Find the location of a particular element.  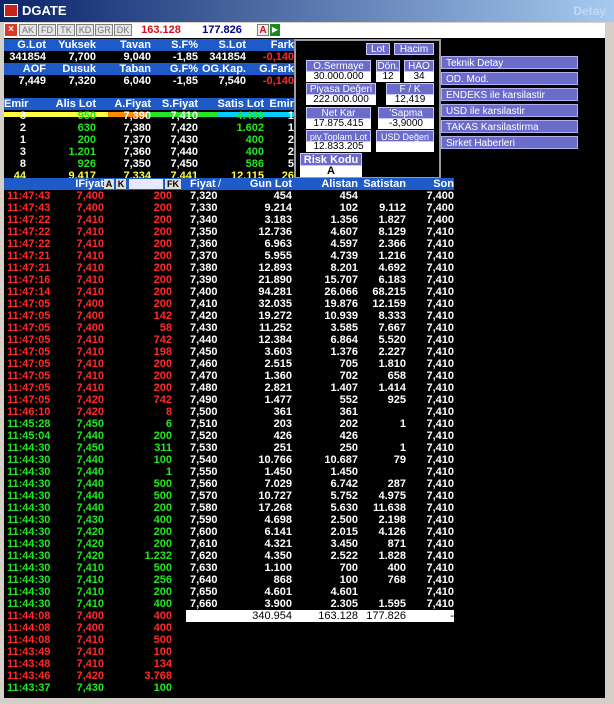

volume-row: 7,370 5.955 4.739 1.216 7,410 is located at coordinates (320, 256).